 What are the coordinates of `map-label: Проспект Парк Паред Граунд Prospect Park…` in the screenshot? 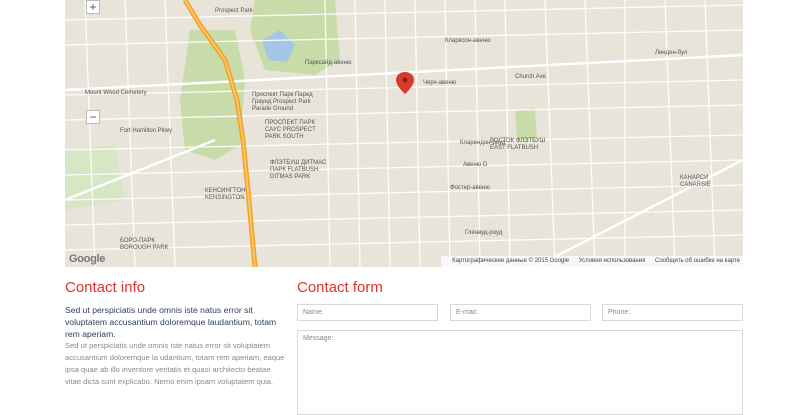 It's located at (282, 102).